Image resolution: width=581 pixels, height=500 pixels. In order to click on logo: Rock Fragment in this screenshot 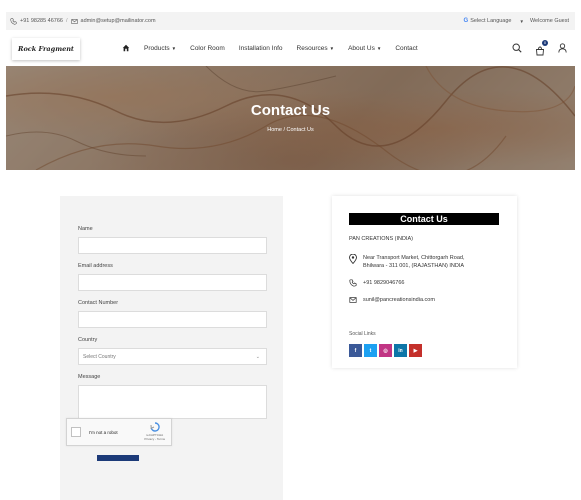, I will do `click(46, 49)`.